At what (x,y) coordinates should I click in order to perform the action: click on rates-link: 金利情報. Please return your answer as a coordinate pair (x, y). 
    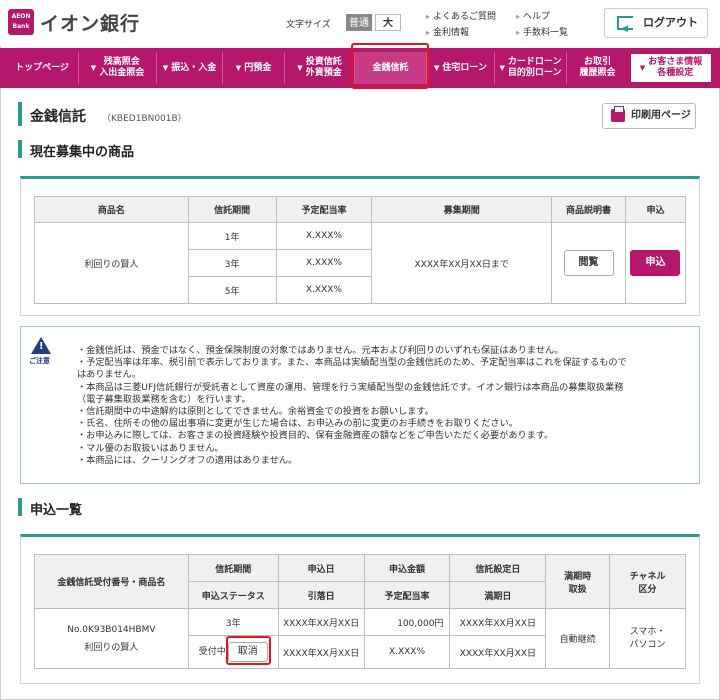
    Looking at the image, I should click on (447, 31).